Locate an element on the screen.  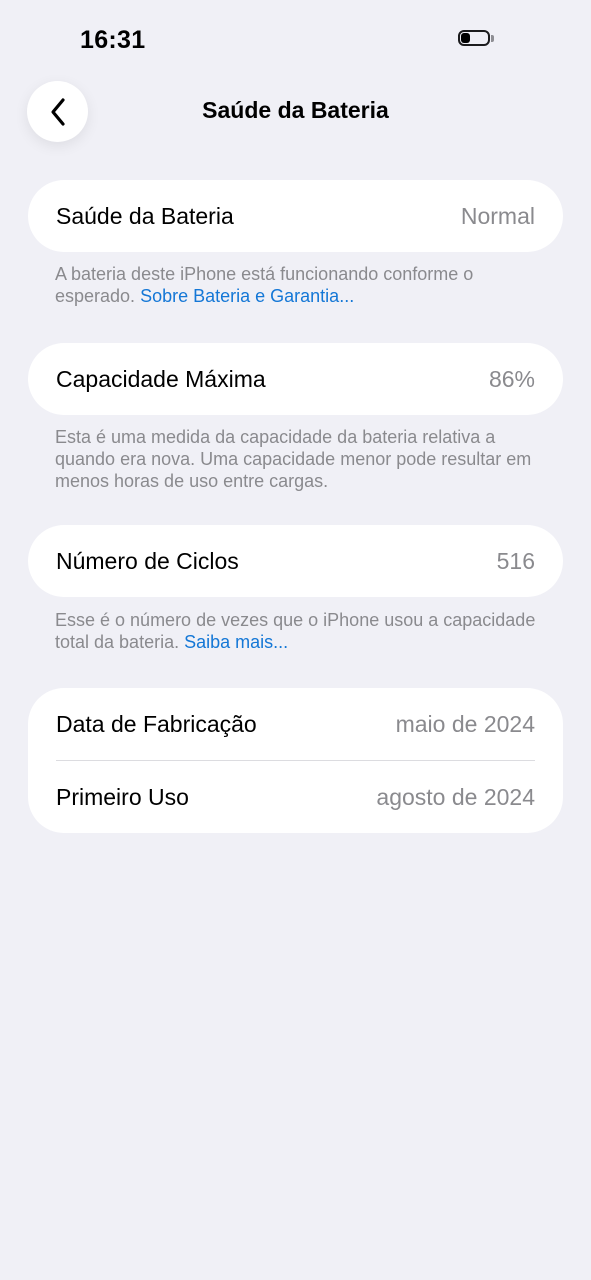
first-use-label: Primeiro Uso is located at coordinates (122, 796).